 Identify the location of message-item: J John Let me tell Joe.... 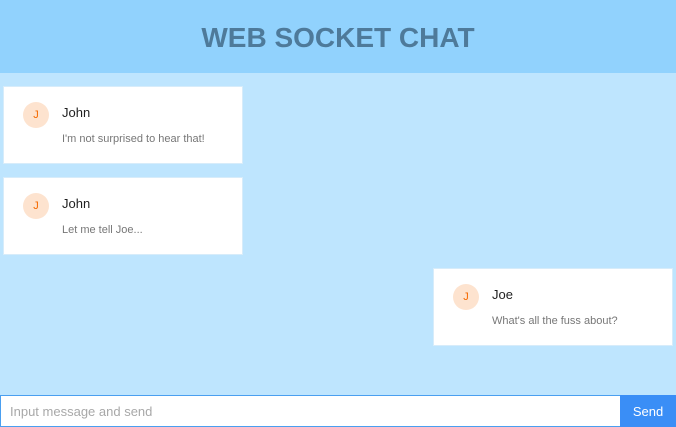
(123, 216).